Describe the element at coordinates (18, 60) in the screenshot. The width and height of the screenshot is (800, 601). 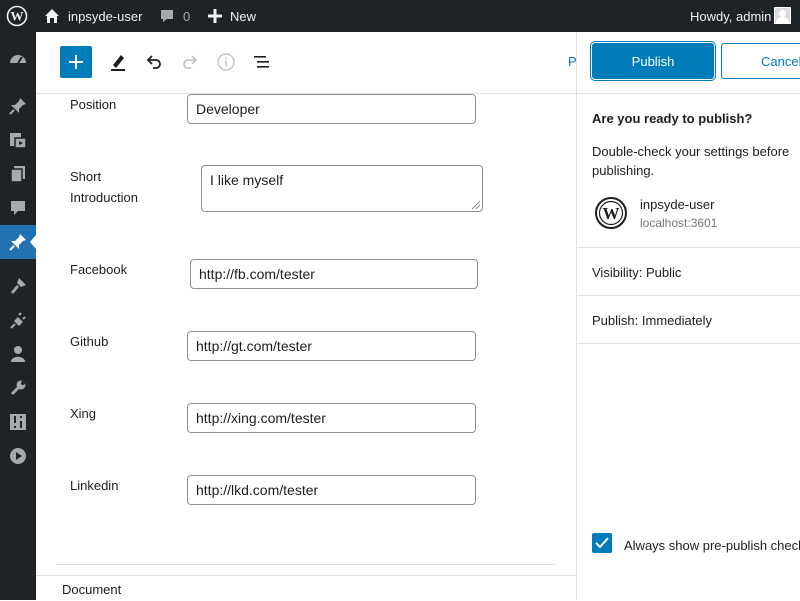
I see `dashboard-icon` at that location.